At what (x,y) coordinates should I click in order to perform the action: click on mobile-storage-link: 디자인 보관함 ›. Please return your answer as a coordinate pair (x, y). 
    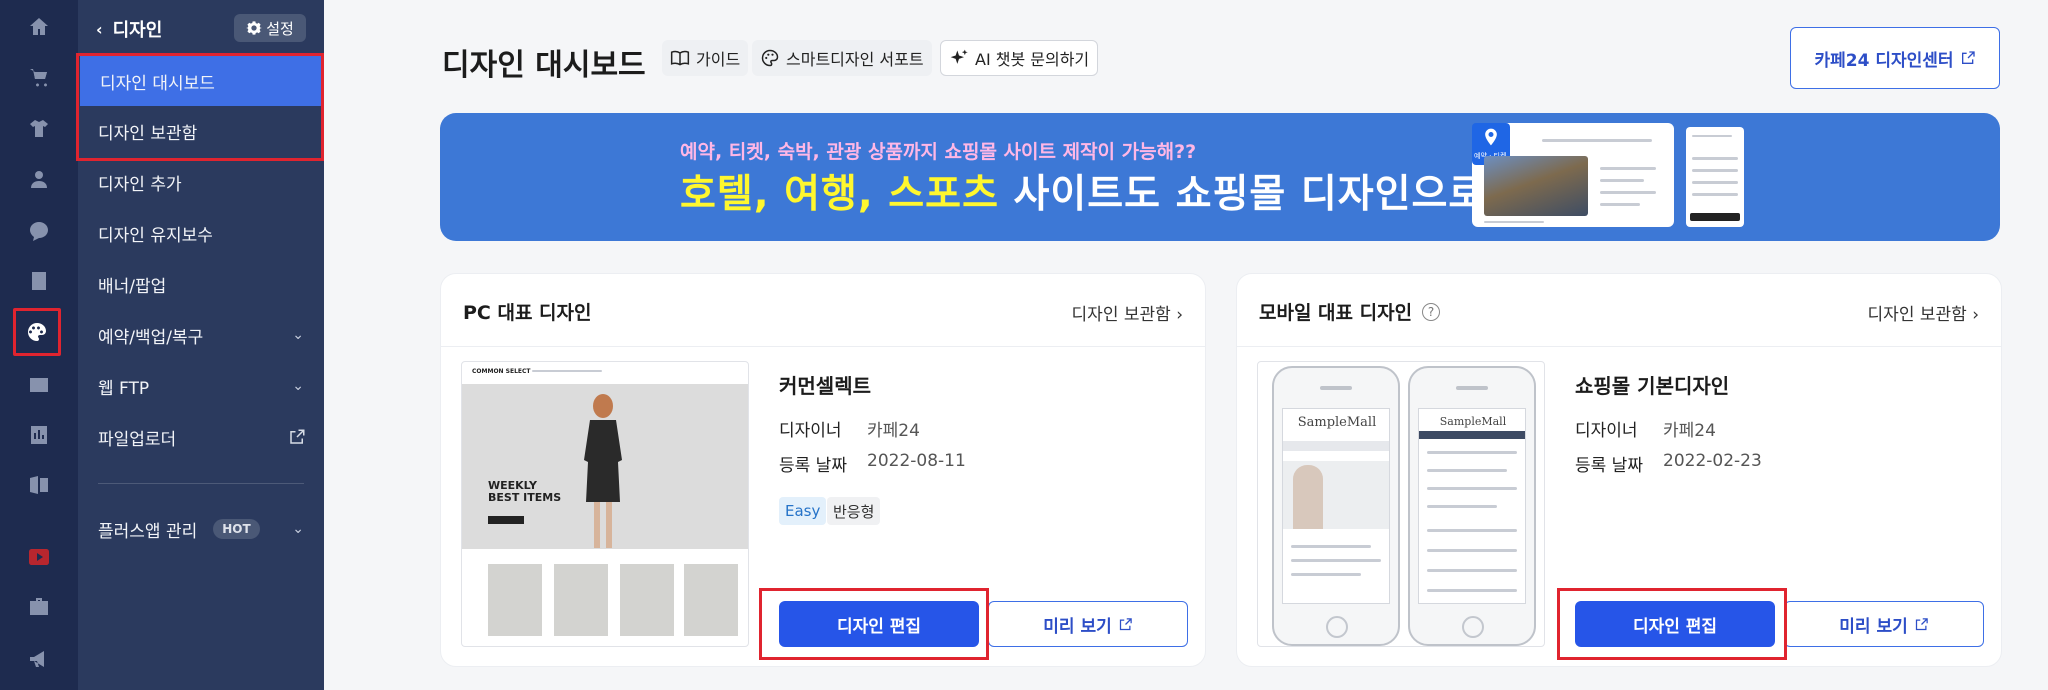
    Looking at the image, I should click on (1923, 312).